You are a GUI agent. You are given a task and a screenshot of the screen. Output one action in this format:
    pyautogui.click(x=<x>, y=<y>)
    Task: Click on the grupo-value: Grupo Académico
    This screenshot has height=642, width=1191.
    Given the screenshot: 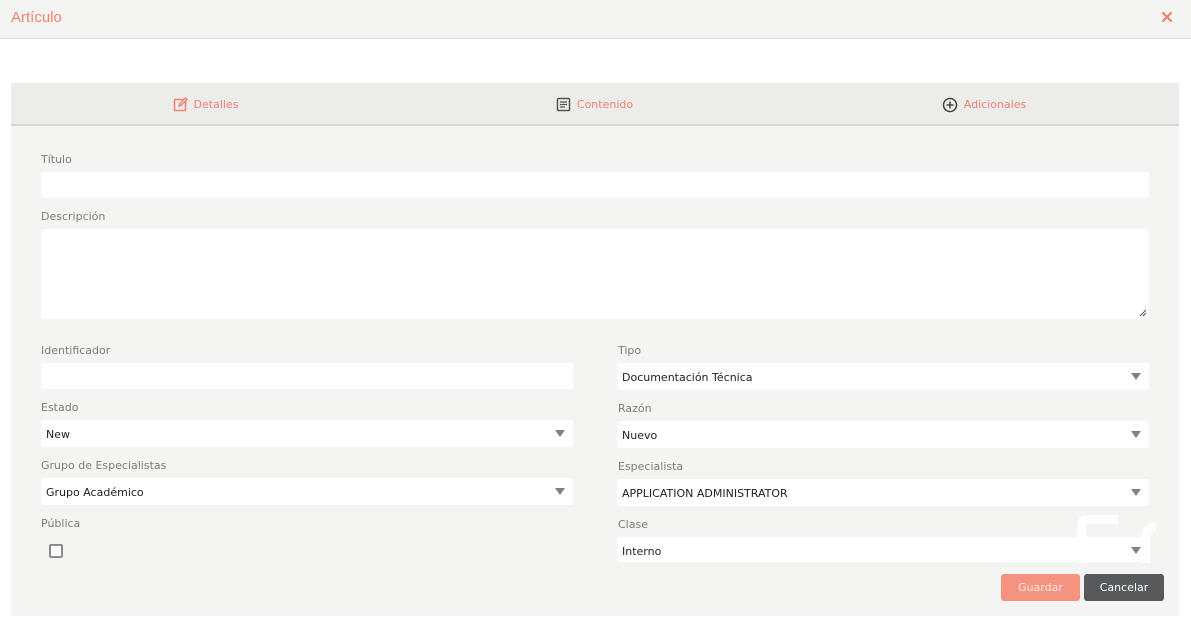 What is the action you would take?
    pyautogui.click(x=95, y=492)
    